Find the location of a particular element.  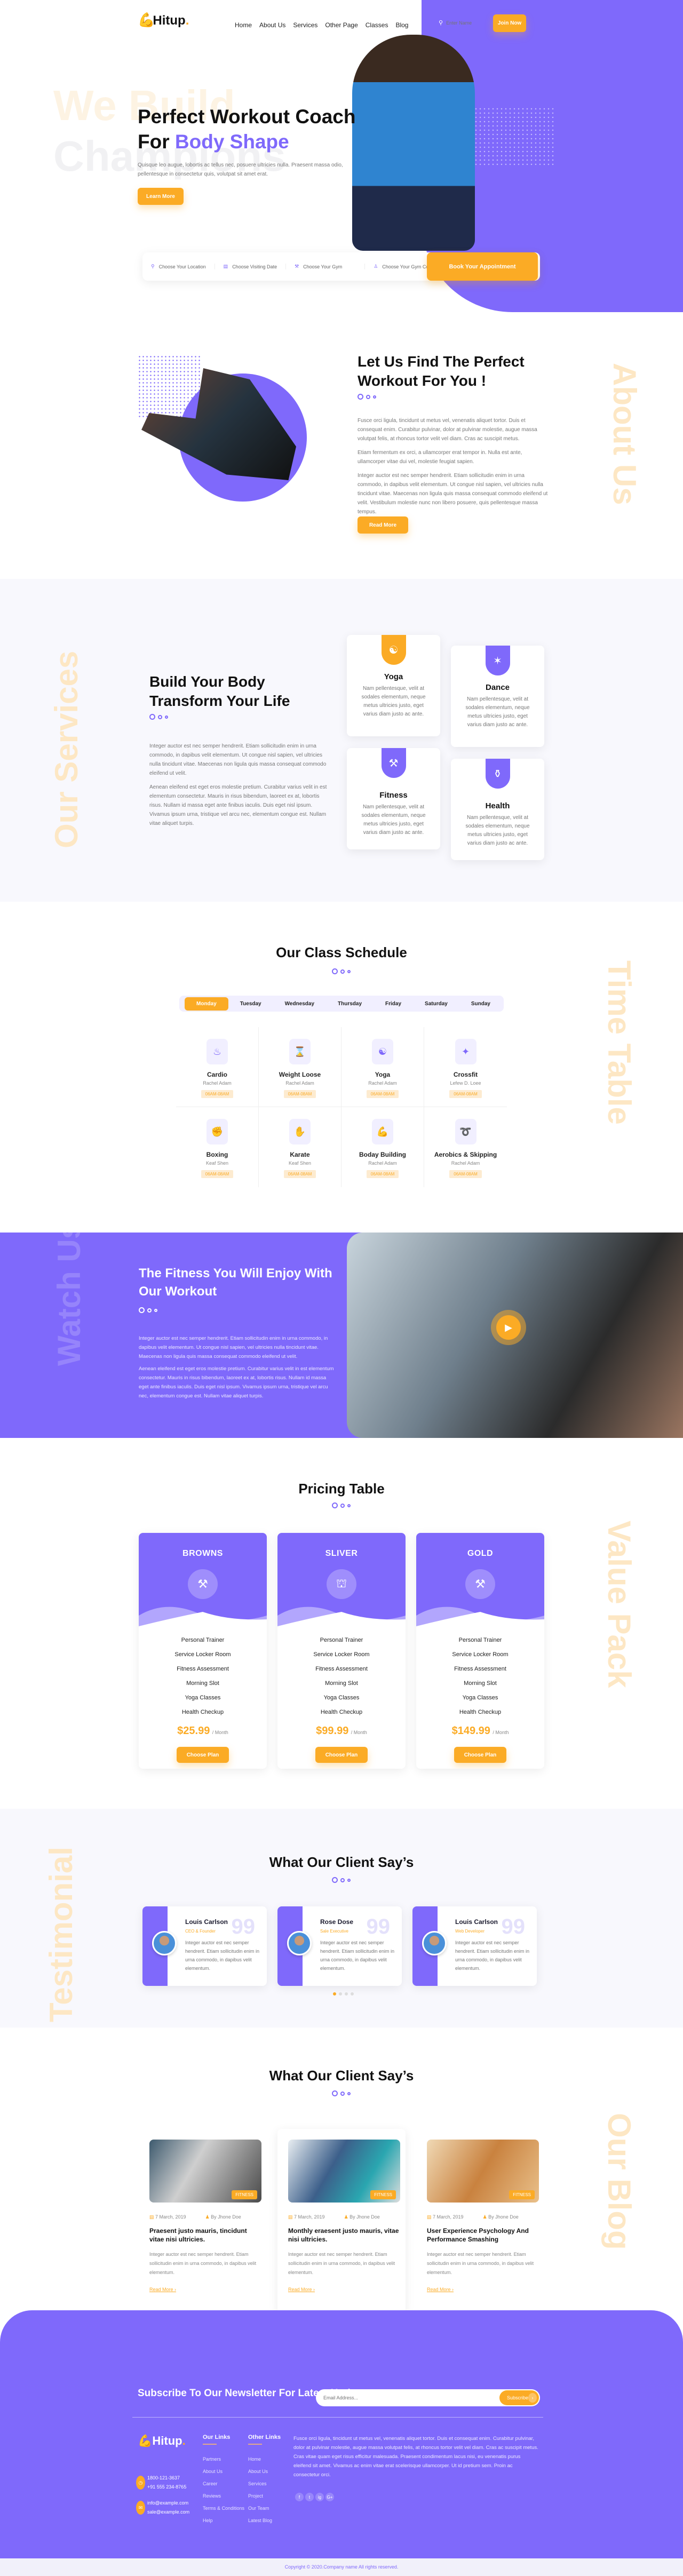

nav-services: Services is located at coordinates (305, 25).